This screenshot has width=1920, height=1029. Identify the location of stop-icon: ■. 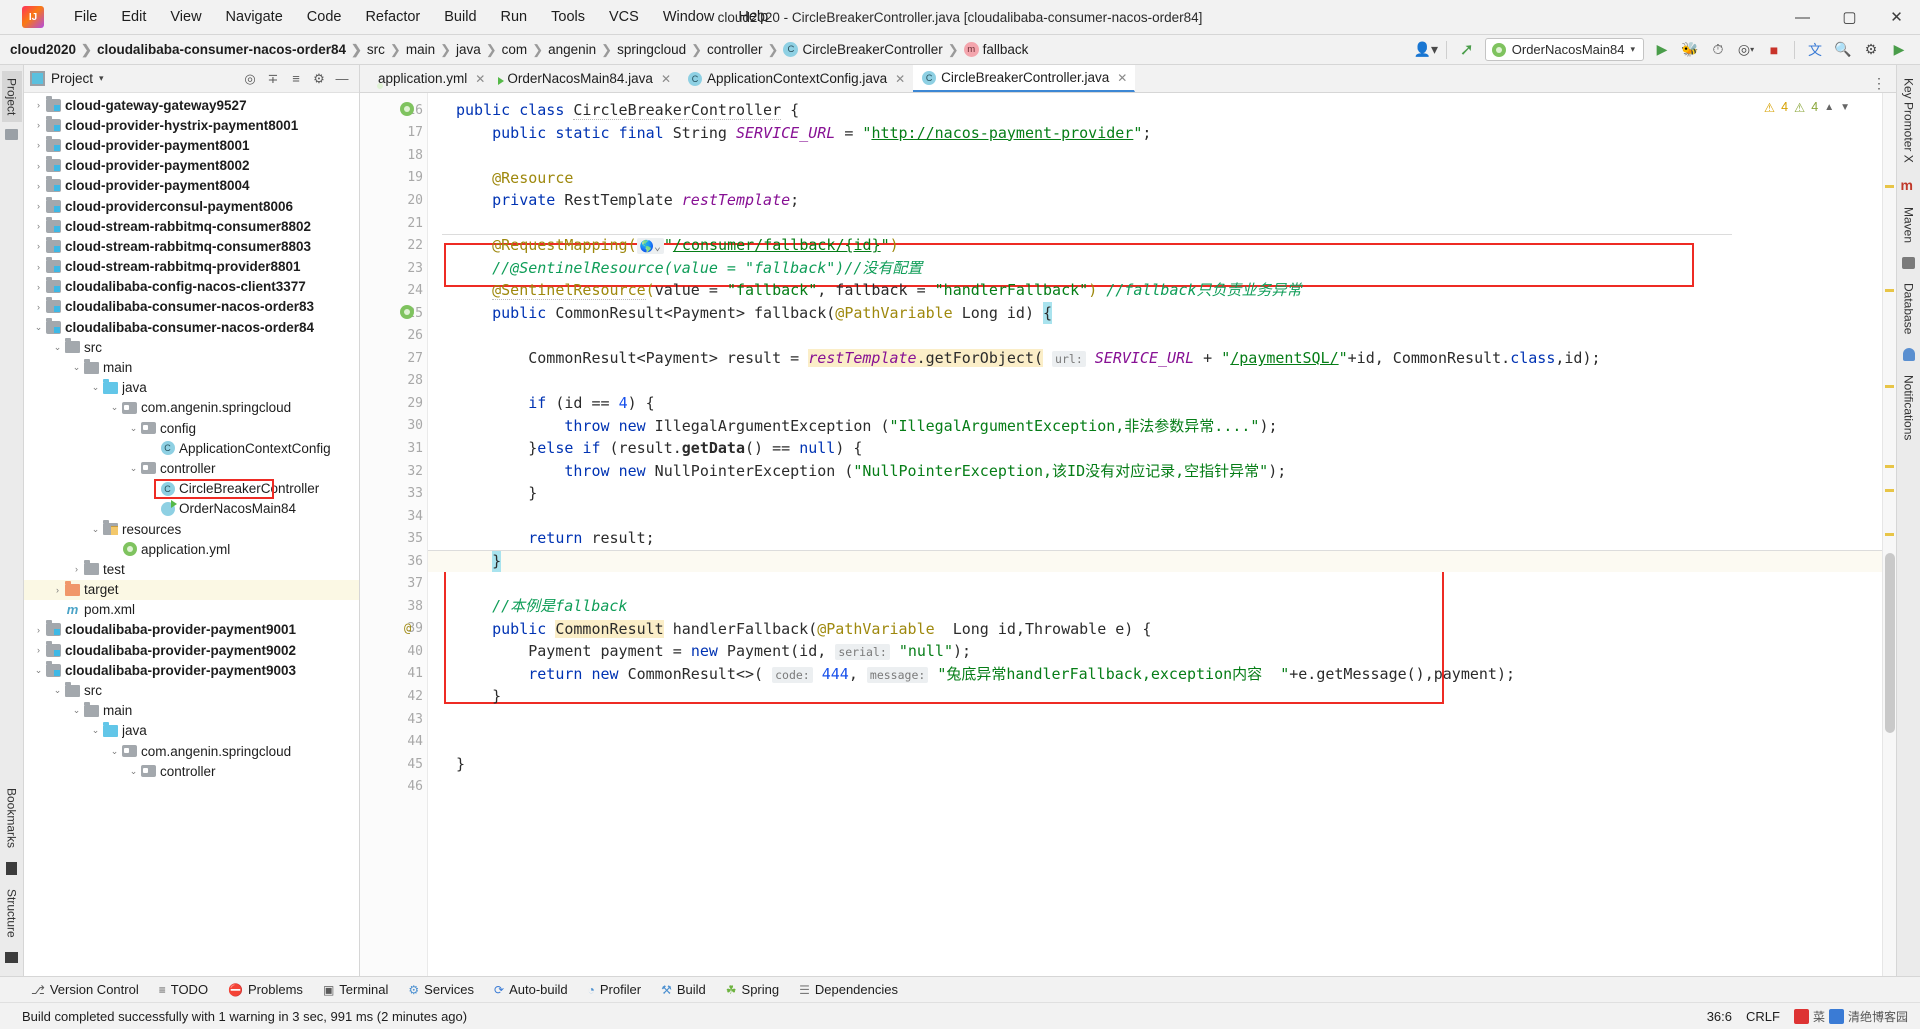
(1774, 50).